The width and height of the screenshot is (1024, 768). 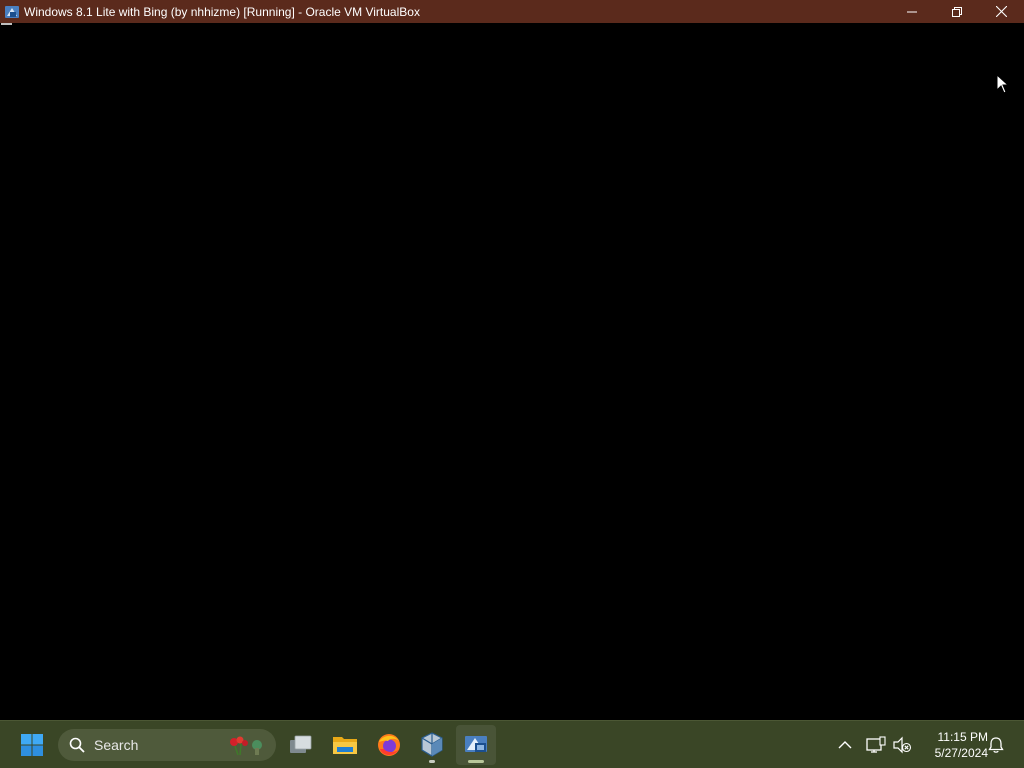 I want to click on task-view-icon, so click(x=301, y=744).